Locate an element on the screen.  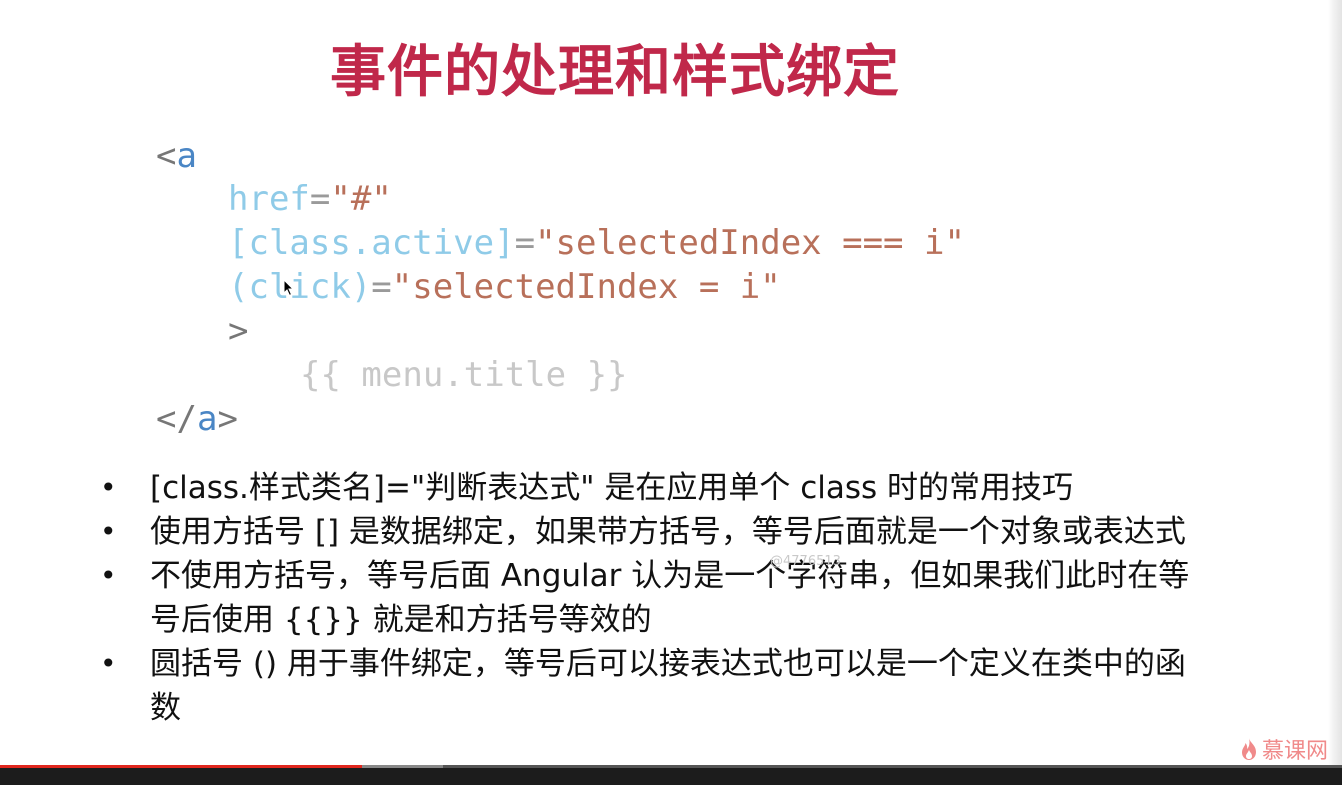
video-progress-fill is located at coordinates (181, 766).